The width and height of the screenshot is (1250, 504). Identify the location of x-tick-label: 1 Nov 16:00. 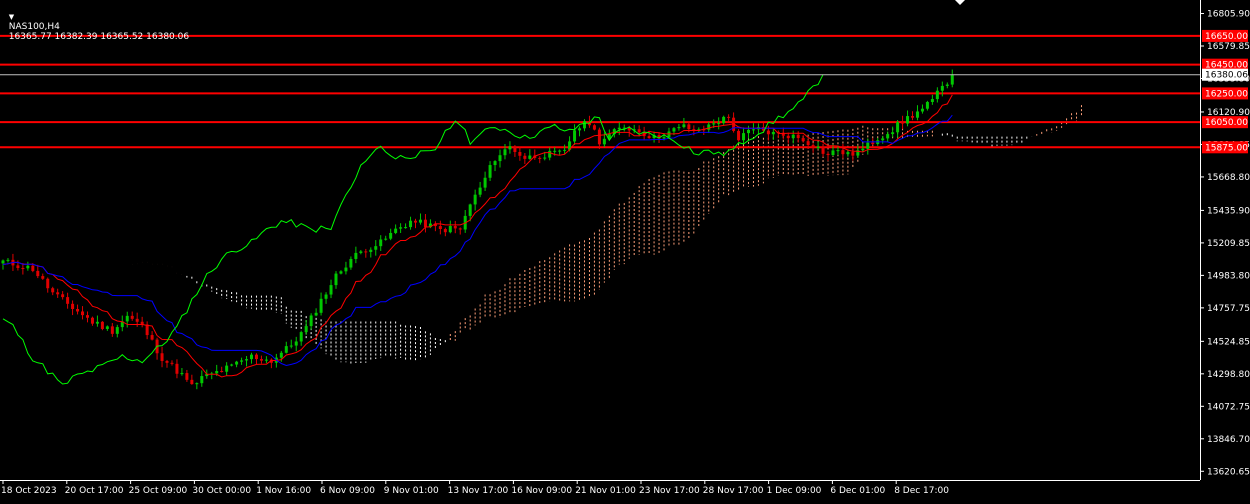
(283, 491).